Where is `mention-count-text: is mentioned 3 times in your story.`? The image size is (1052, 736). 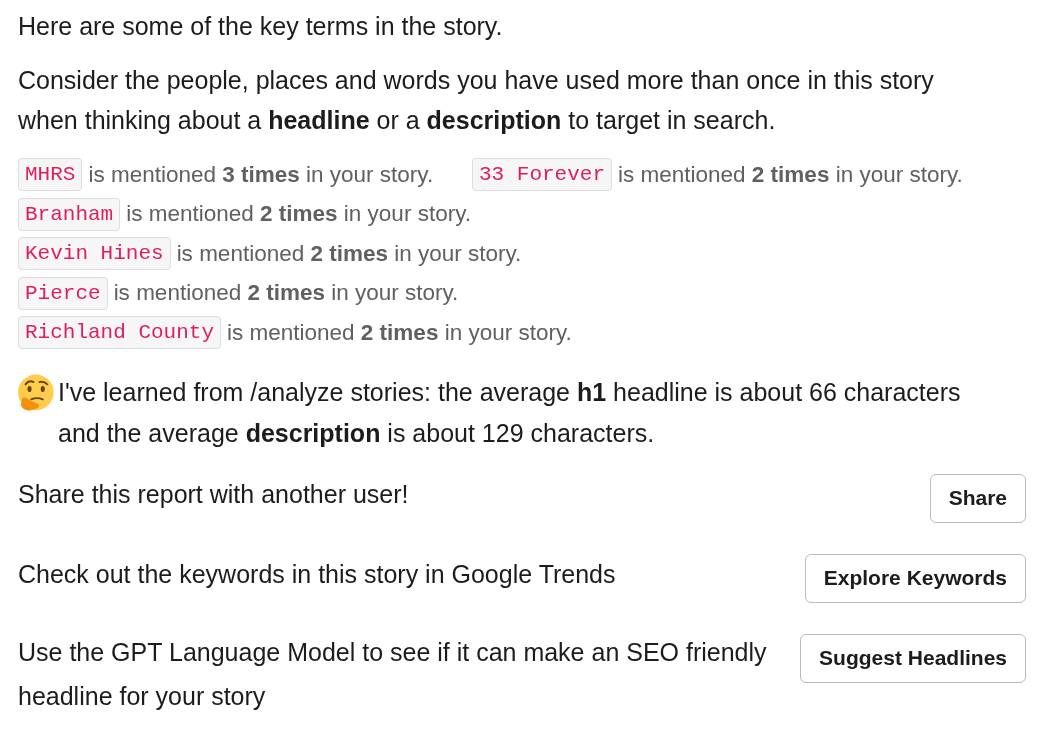
mention-count-text: is mentioned 3 times in your story. is located at coordinates (261, 174).